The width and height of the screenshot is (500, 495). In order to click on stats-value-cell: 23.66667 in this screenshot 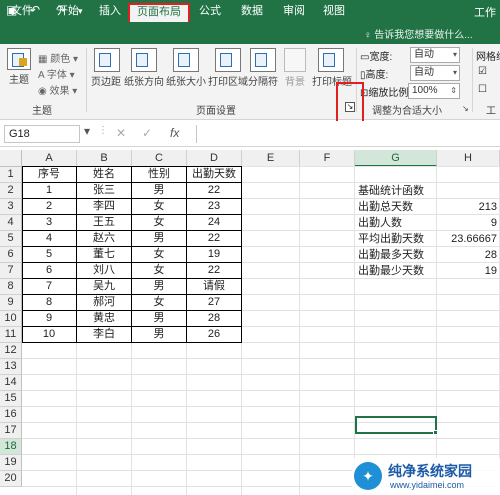, I will do `click(468, 239)`.